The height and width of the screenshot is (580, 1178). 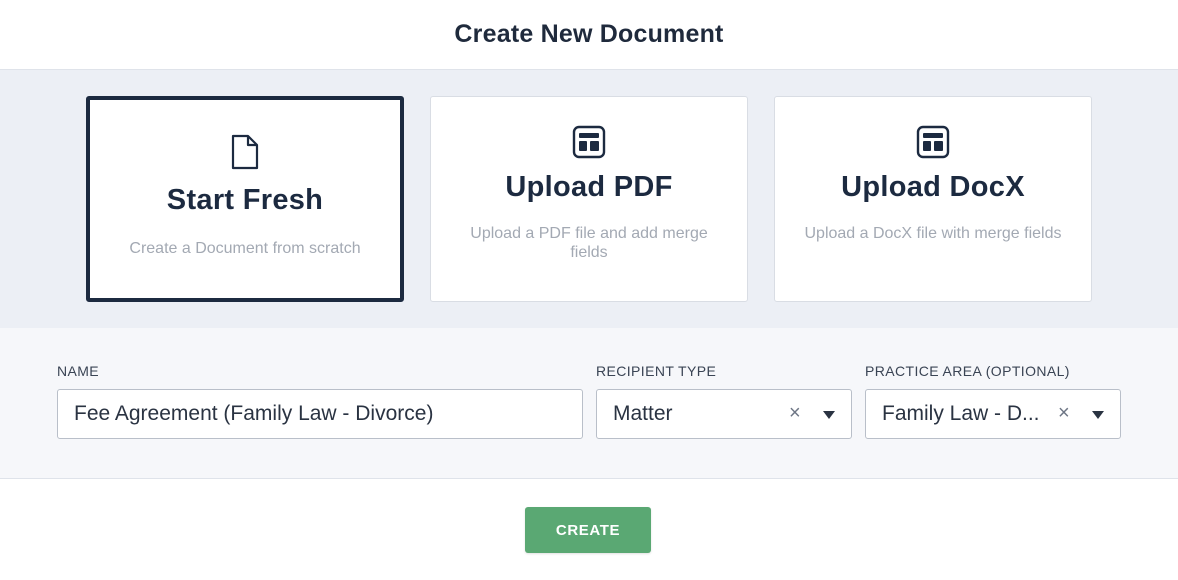 I want to click on dialog-header: Create New Document, so click(x=589, y=35).